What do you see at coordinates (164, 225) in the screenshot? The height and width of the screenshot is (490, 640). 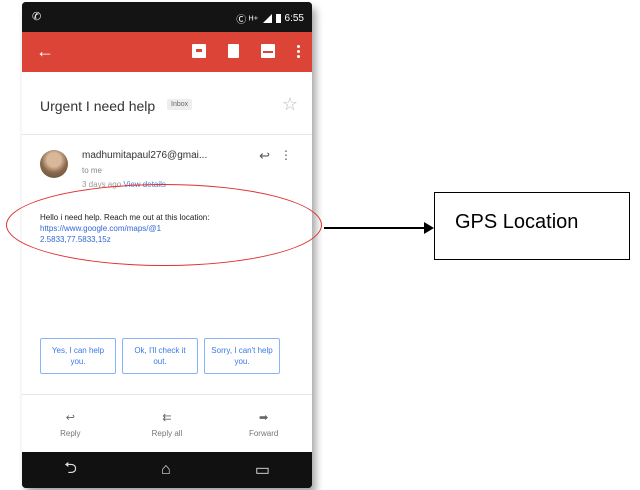 I see `highlight-ellipse` at bounding box center [164, 225].